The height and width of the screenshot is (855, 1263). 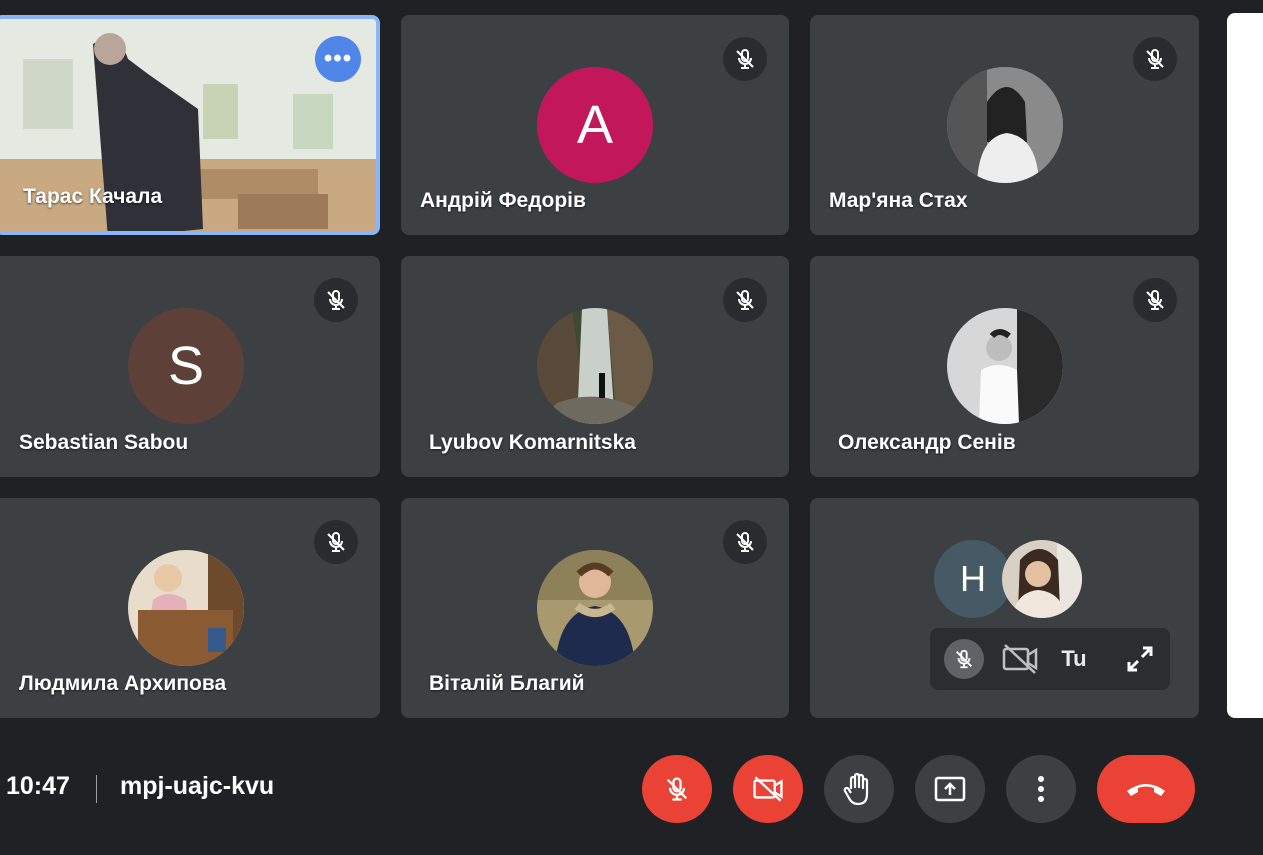 I want to click on more-icon: •••, so click(x=338, y=58).